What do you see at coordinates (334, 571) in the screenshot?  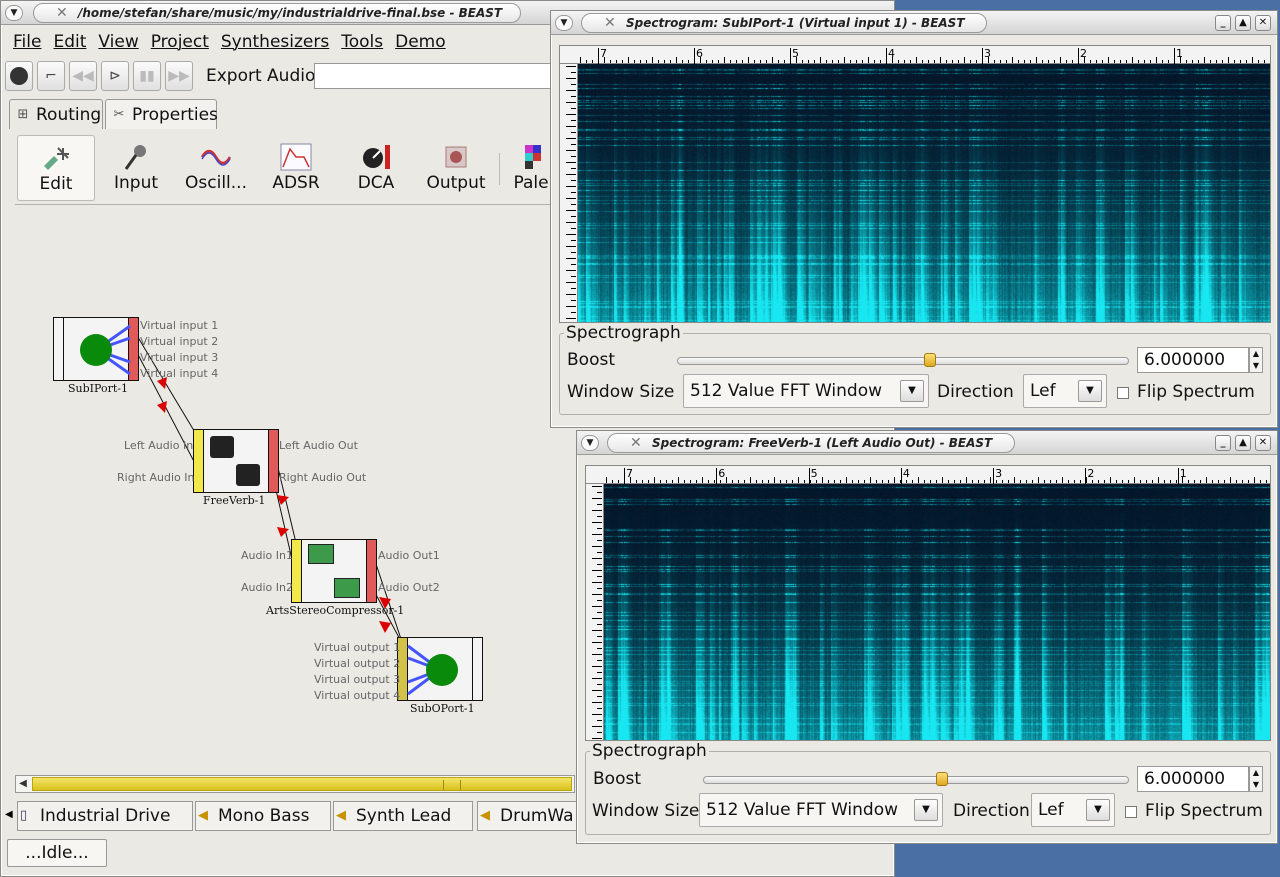 I see `module-compressor` at bounding box center [334, 571].